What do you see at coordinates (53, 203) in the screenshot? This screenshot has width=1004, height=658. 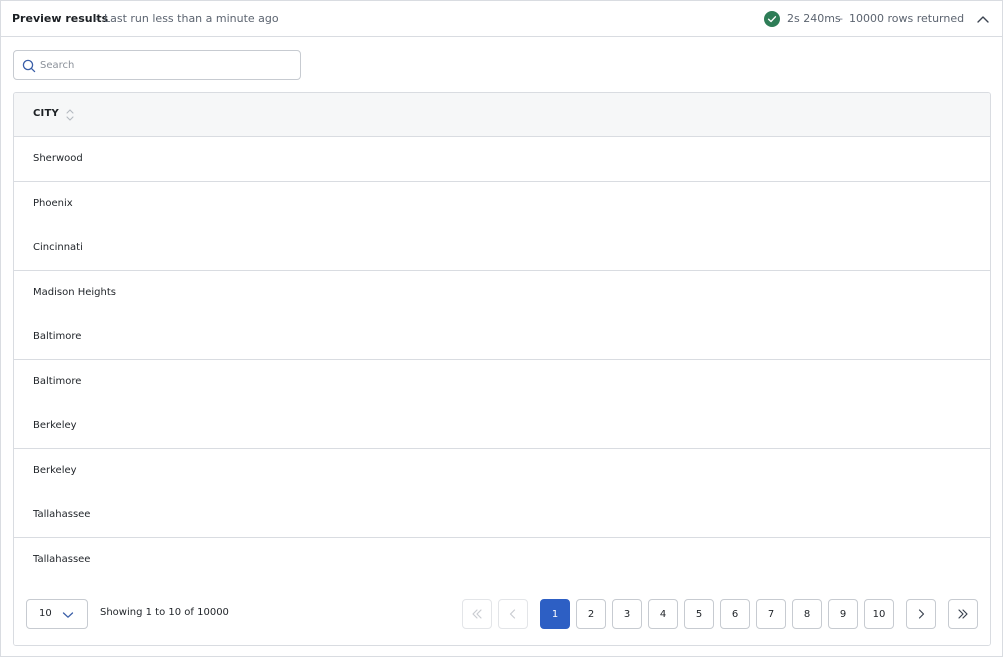 I see `cell-city: Phoenix` at bounding box center [53, 203].